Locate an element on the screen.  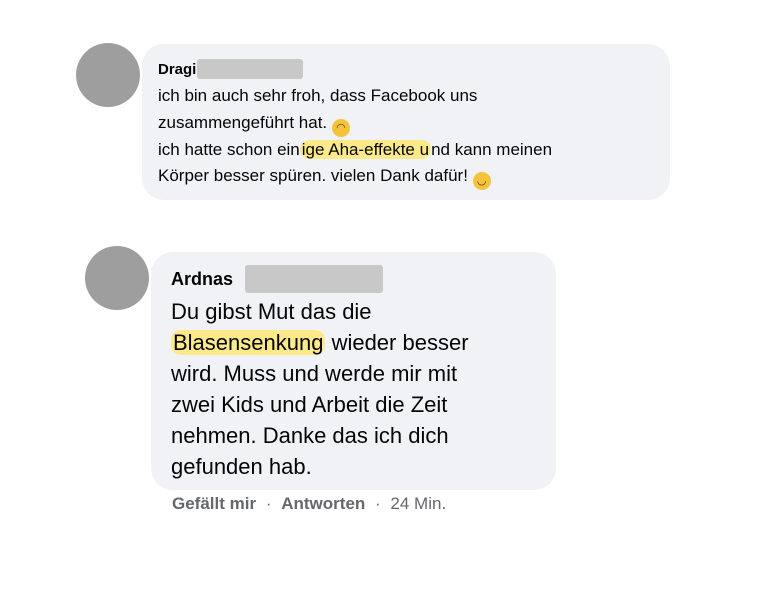
comment-actions: Gefällt mir · Antworten · 24 Min. is located at coordinates (309, 504).